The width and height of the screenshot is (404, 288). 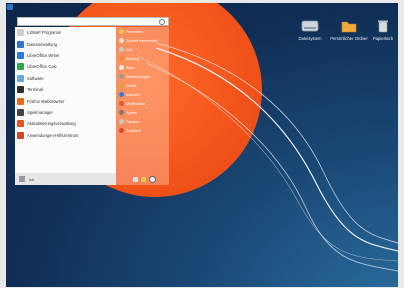 What do you see at coordinates (143, 179) in the screenshot?
I see `lock-icon` at bounding box center [143, 179].